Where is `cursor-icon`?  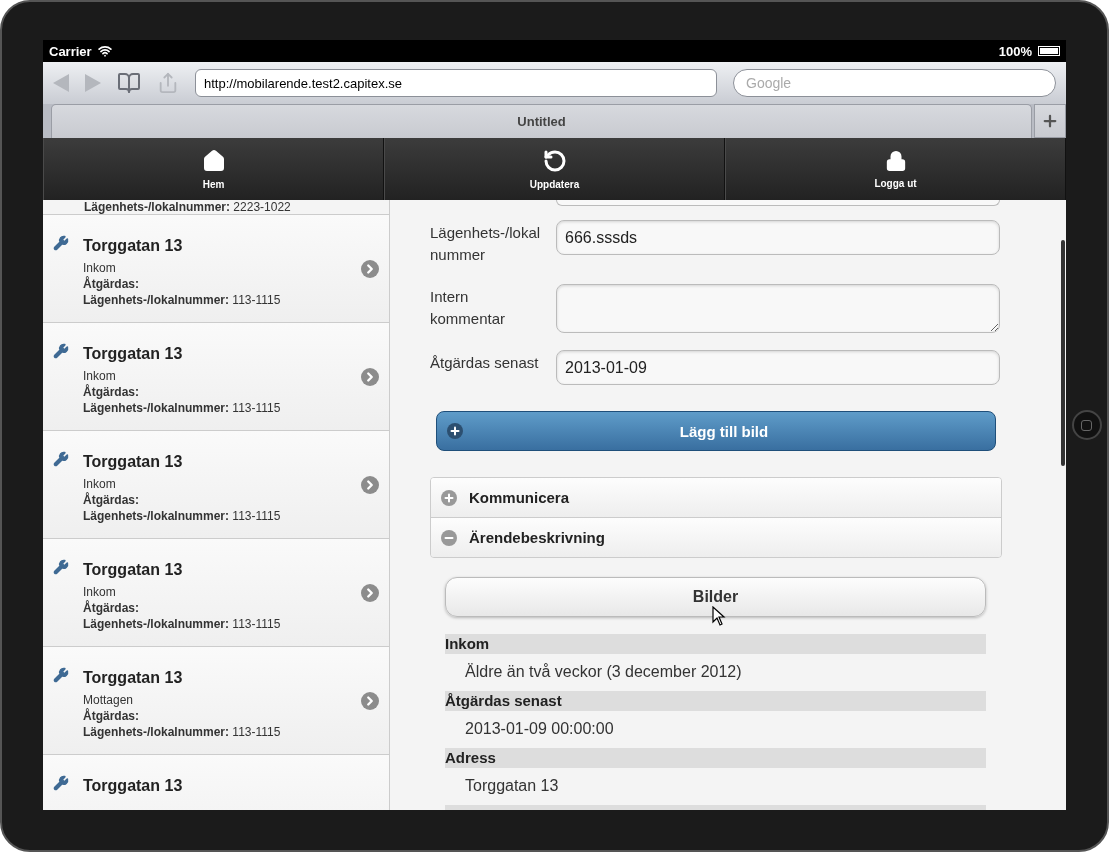
cursor-icon is located at coordinates (719, 616).